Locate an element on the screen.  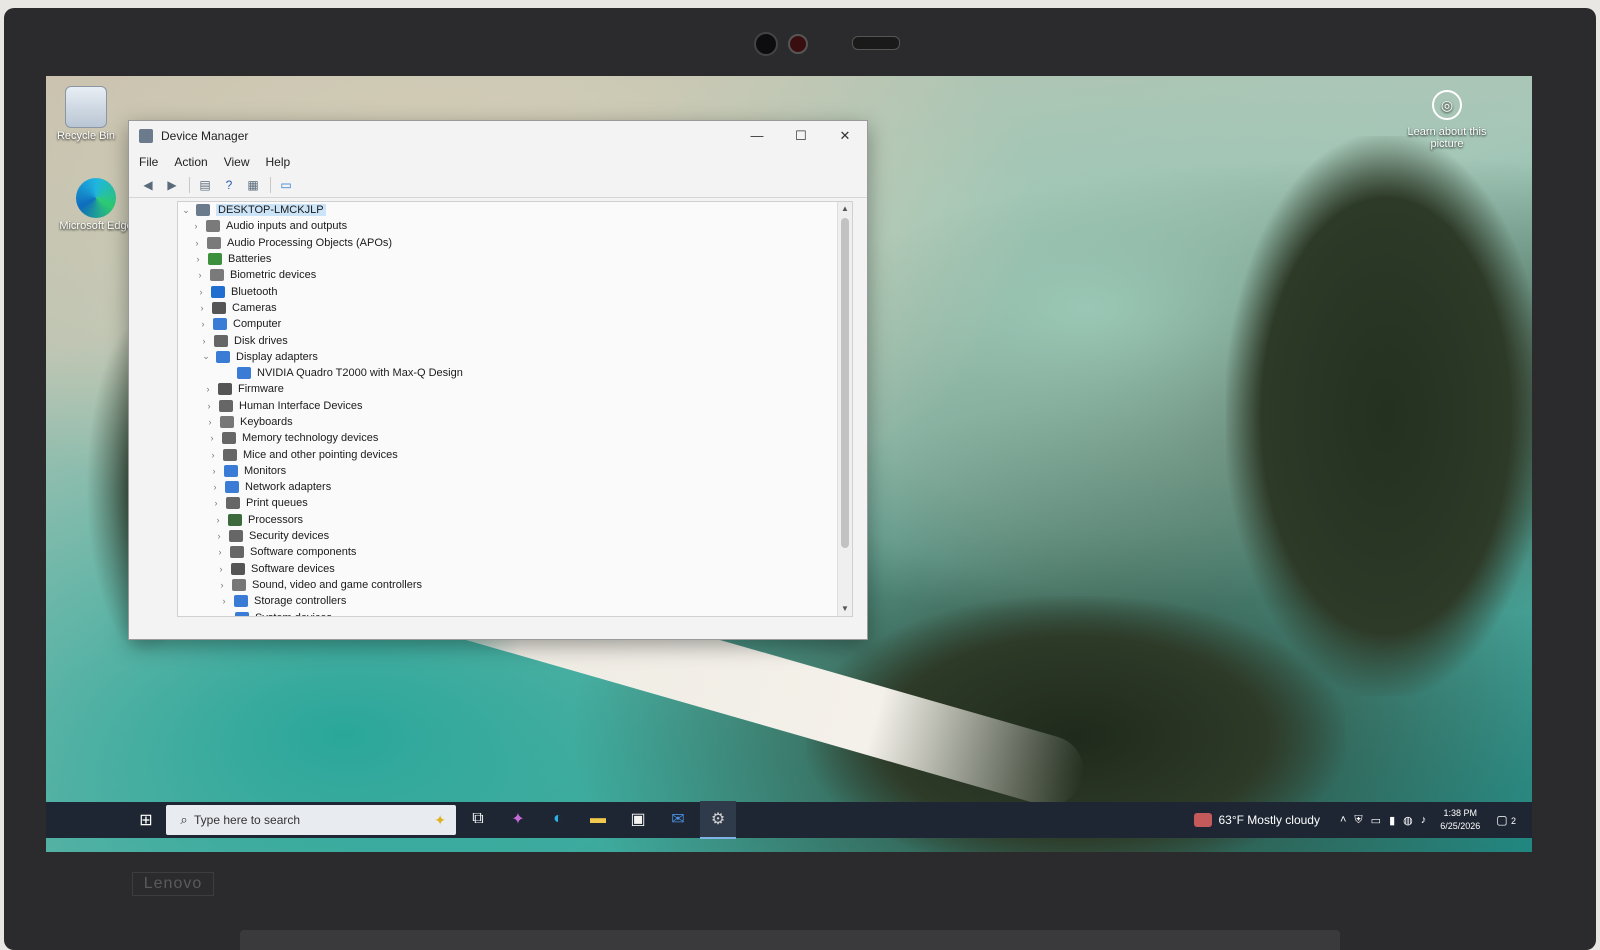
minimize-button: — is located at coordinates (757, 136).